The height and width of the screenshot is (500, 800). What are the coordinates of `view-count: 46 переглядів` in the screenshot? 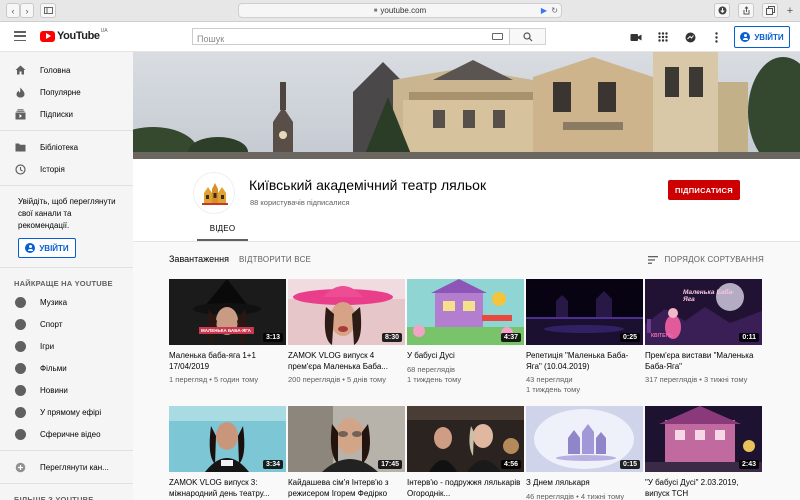 It's located at (550, 495).